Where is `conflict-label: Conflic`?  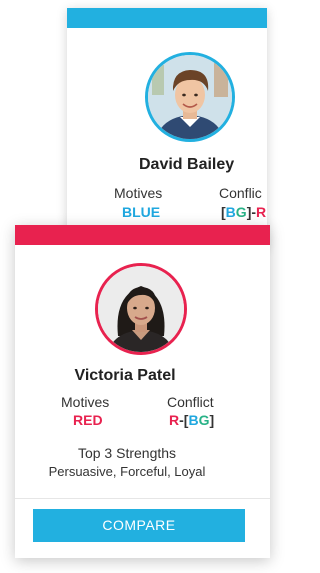
conflict-label: Conflic is located at coordinates (240, 193).